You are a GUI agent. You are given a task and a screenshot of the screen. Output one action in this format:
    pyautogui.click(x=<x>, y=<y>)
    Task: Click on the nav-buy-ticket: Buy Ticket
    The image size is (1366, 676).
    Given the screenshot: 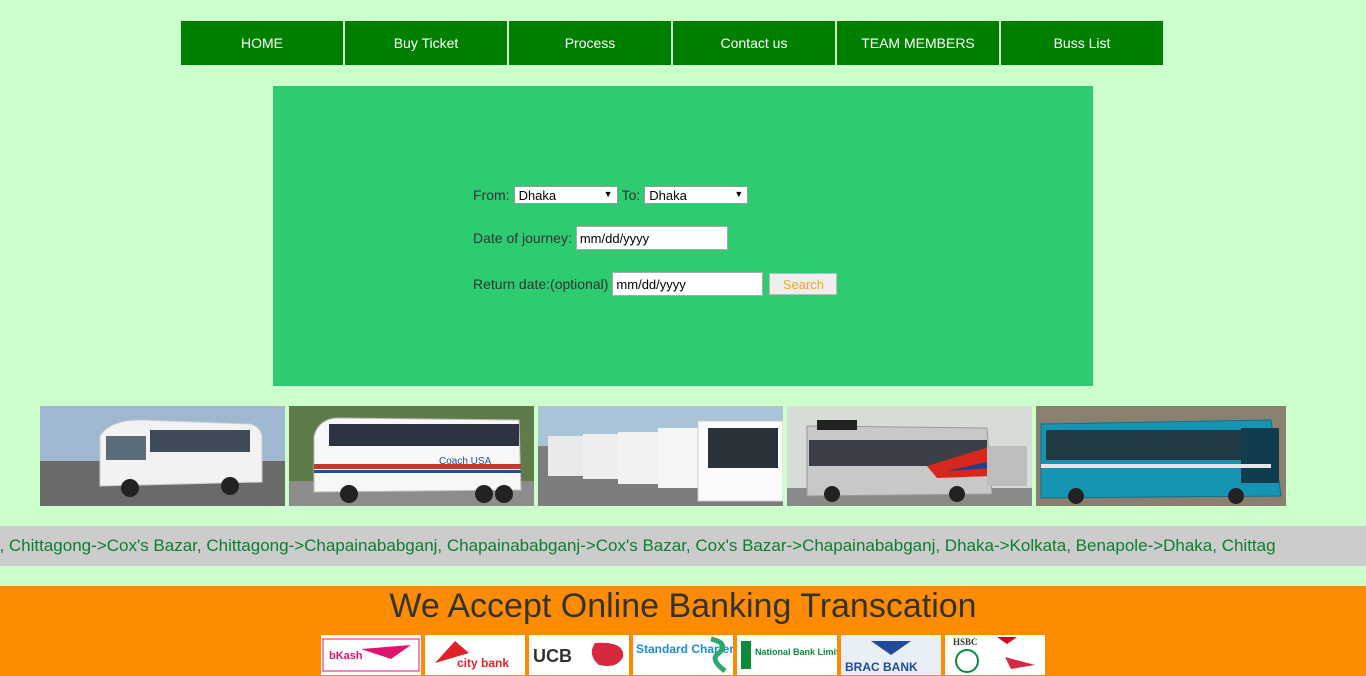 What is the action you would take?
    pyautogui.click(x=426, y=43)
    